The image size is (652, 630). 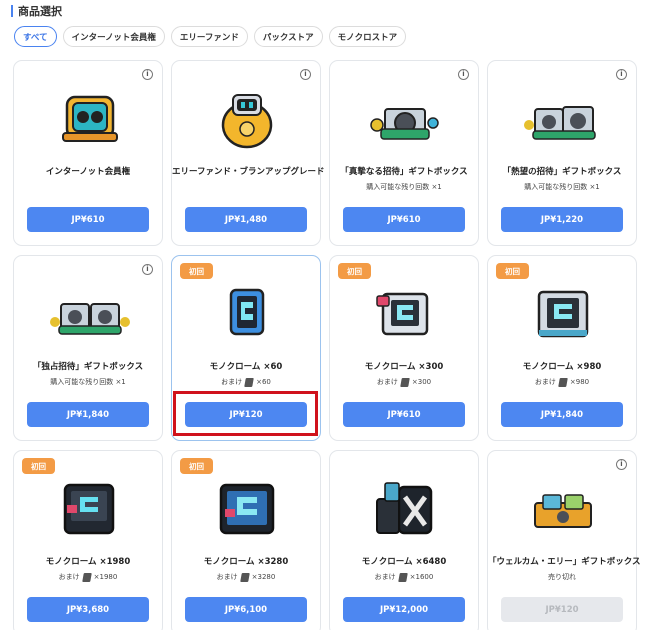 I want to click on tab-pack-store: パックストア, so click(x=288, y=36).